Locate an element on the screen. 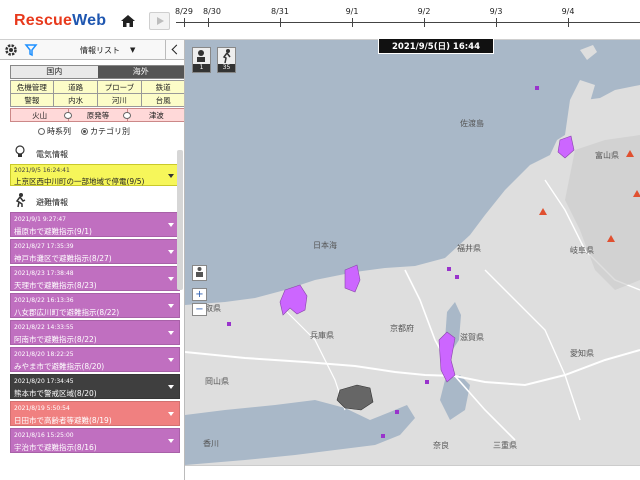 This screenshot has width=640, height=480. filter-icon is located at coordinates (31, 50).